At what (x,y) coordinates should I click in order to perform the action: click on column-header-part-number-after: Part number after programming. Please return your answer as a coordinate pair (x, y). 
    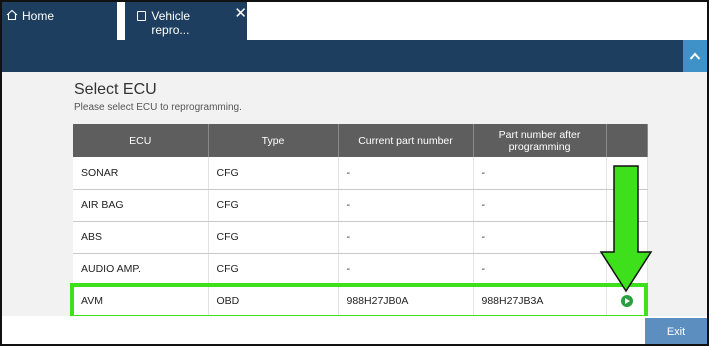
    Looking at the image, I should click on (540, 140).